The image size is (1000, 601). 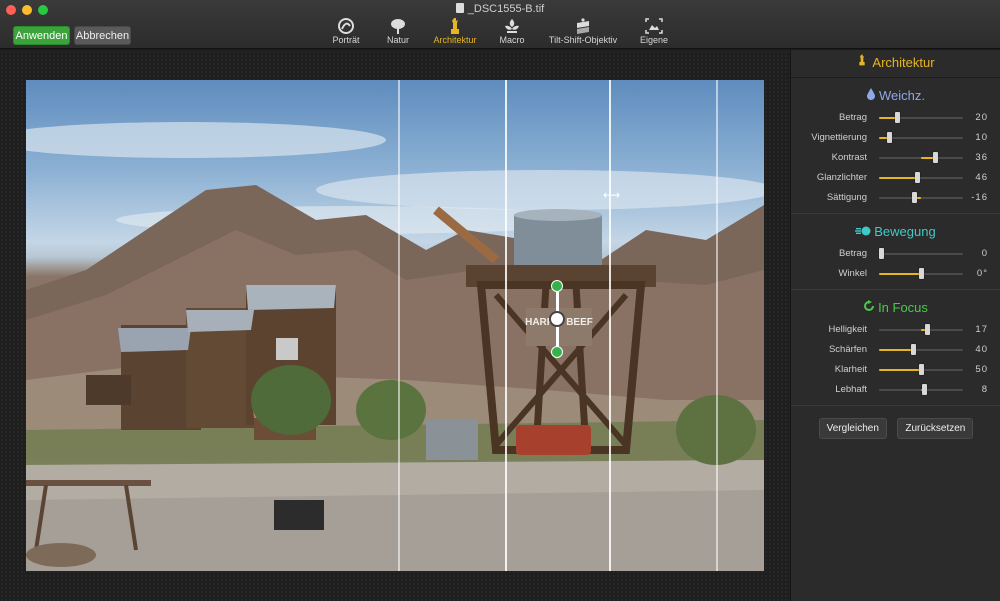 I want to click on focus-outer-line-right, so click(x=717, y=325).